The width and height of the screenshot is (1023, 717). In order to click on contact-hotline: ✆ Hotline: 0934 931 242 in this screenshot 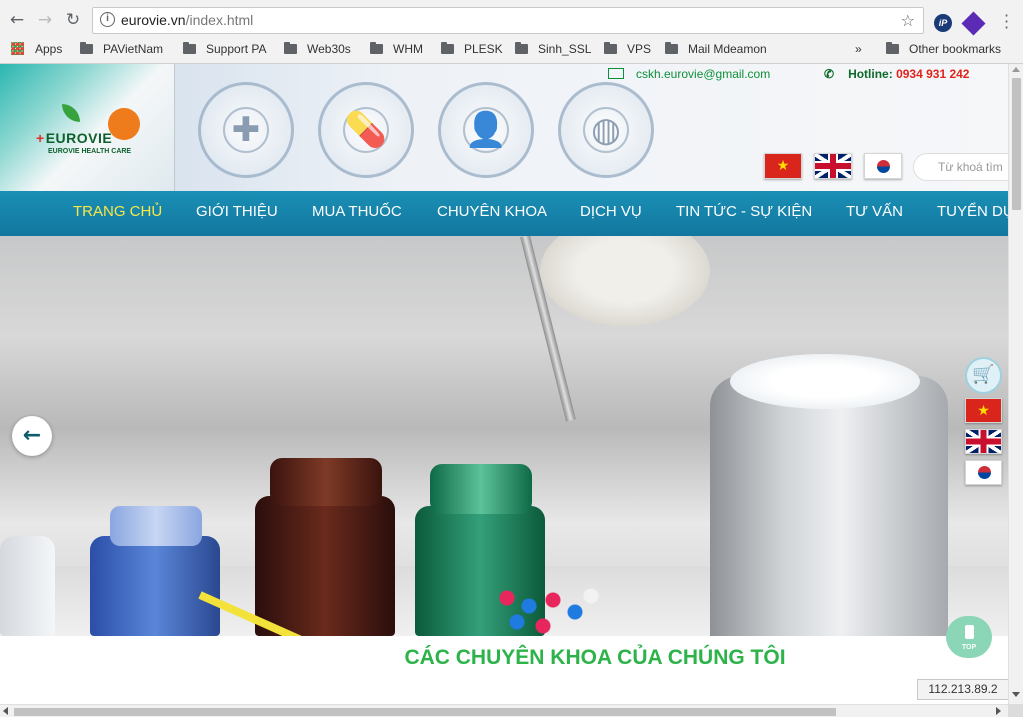, I will do `click(896, 74)`.